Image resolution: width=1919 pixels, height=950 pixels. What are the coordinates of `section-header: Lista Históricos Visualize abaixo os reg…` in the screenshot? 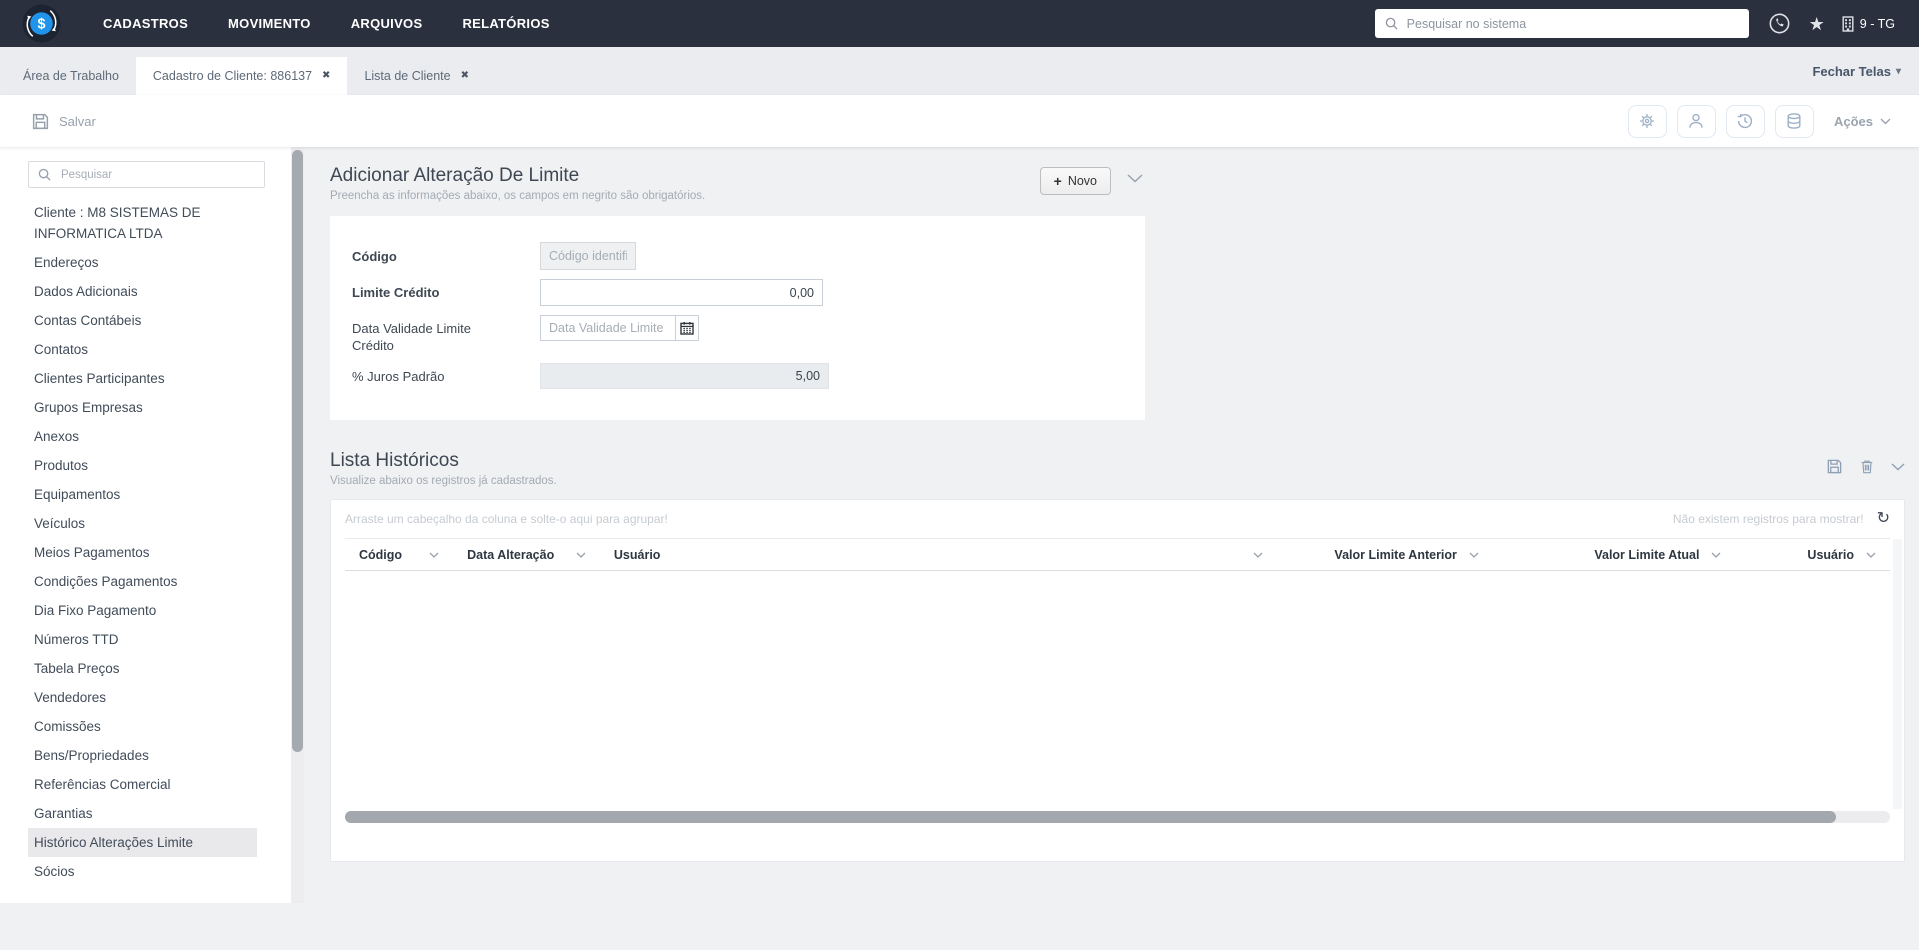 It's located at (1117, 468).